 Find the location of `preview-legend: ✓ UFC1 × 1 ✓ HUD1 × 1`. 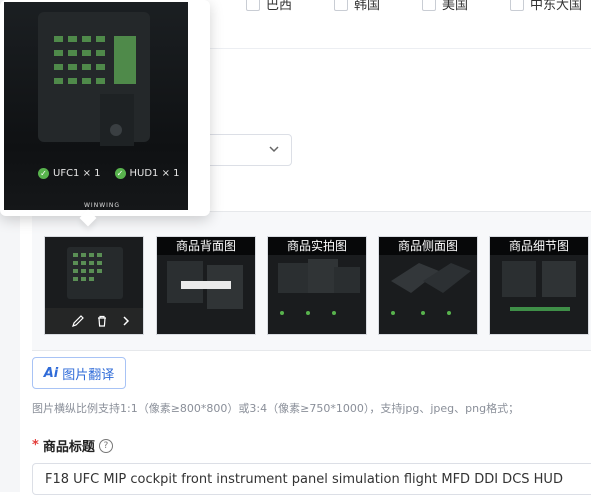

preview-legend: ✓ UFC1 × 1 ✓ HUD1 × 1 is located at coordinates (109, 173).